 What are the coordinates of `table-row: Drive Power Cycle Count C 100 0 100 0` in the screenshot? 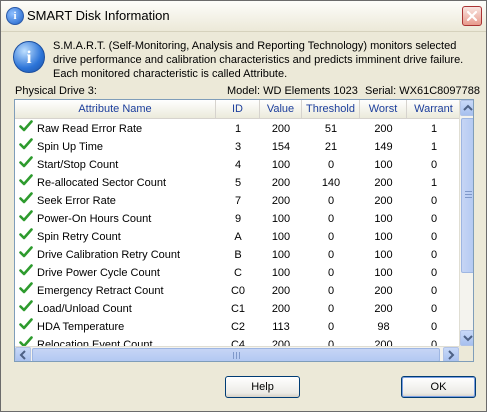 It's located at (238, 273).